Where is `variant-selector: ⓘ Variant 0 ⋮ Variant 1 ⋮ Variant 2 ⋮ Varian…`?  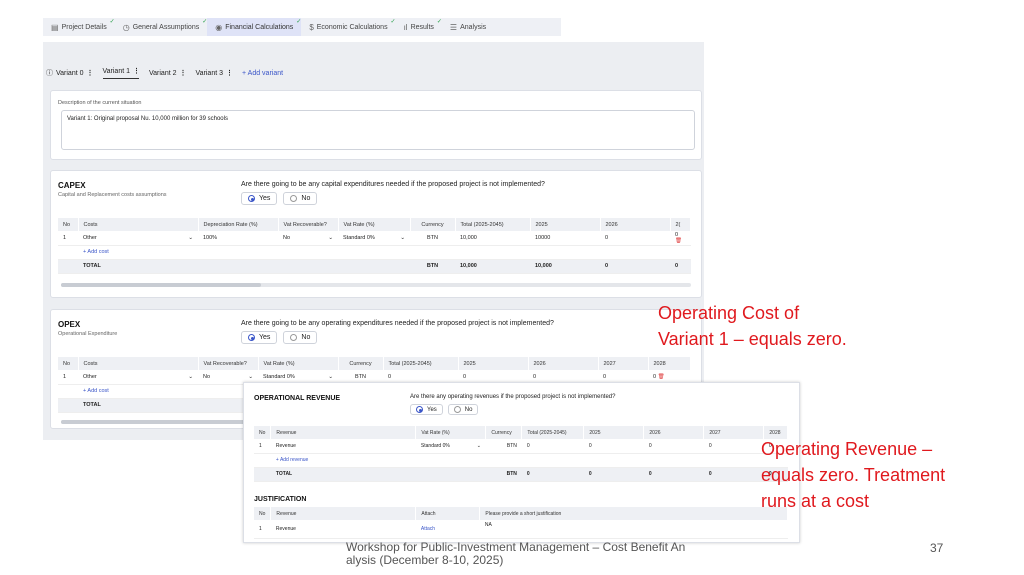 variant-selector: ⓘ Variant 0 ⋮ Variant 1 ⋮ Variant 2 ⋮ Varian… is located at coordinates (164, 73).